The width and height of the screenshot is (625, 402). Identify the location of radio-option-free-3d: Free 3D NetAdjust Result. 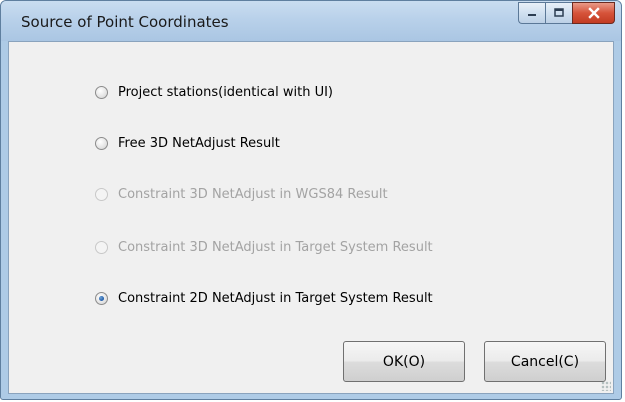
(187, 143).